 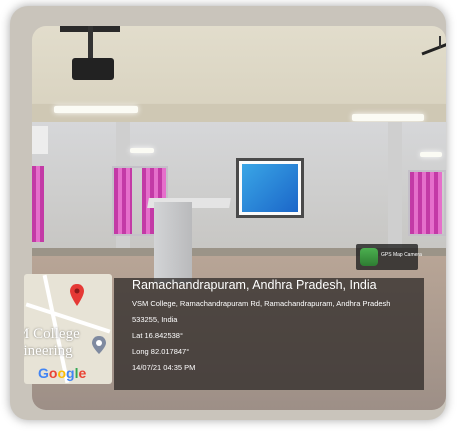 What do you see at coordinates (395, 187) in the screenshot?
I see `wall-column` at bounding box center [395, 187].